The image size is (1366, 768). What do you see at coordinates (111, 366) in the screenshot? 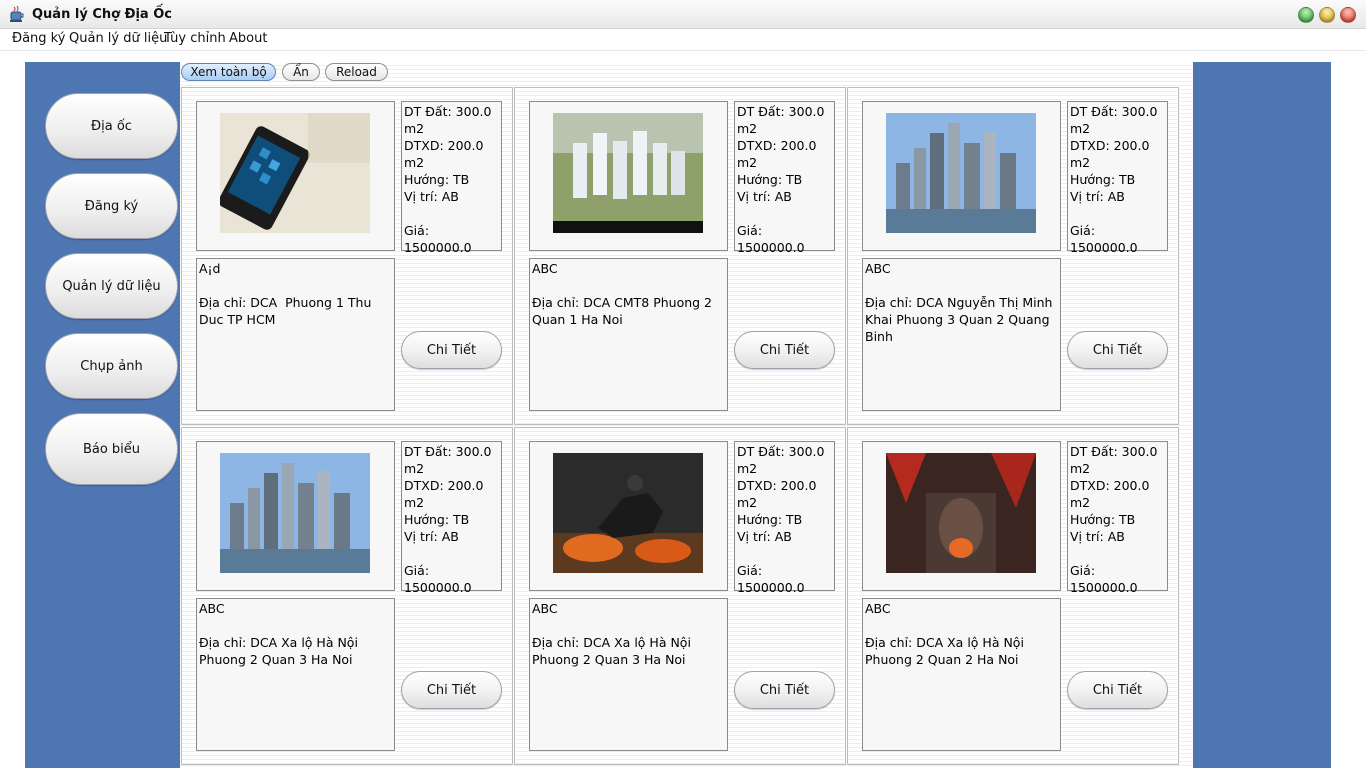
I see `sidebar-button-chup-anh: Chụp ảnh` at bounding box center [111, 366].